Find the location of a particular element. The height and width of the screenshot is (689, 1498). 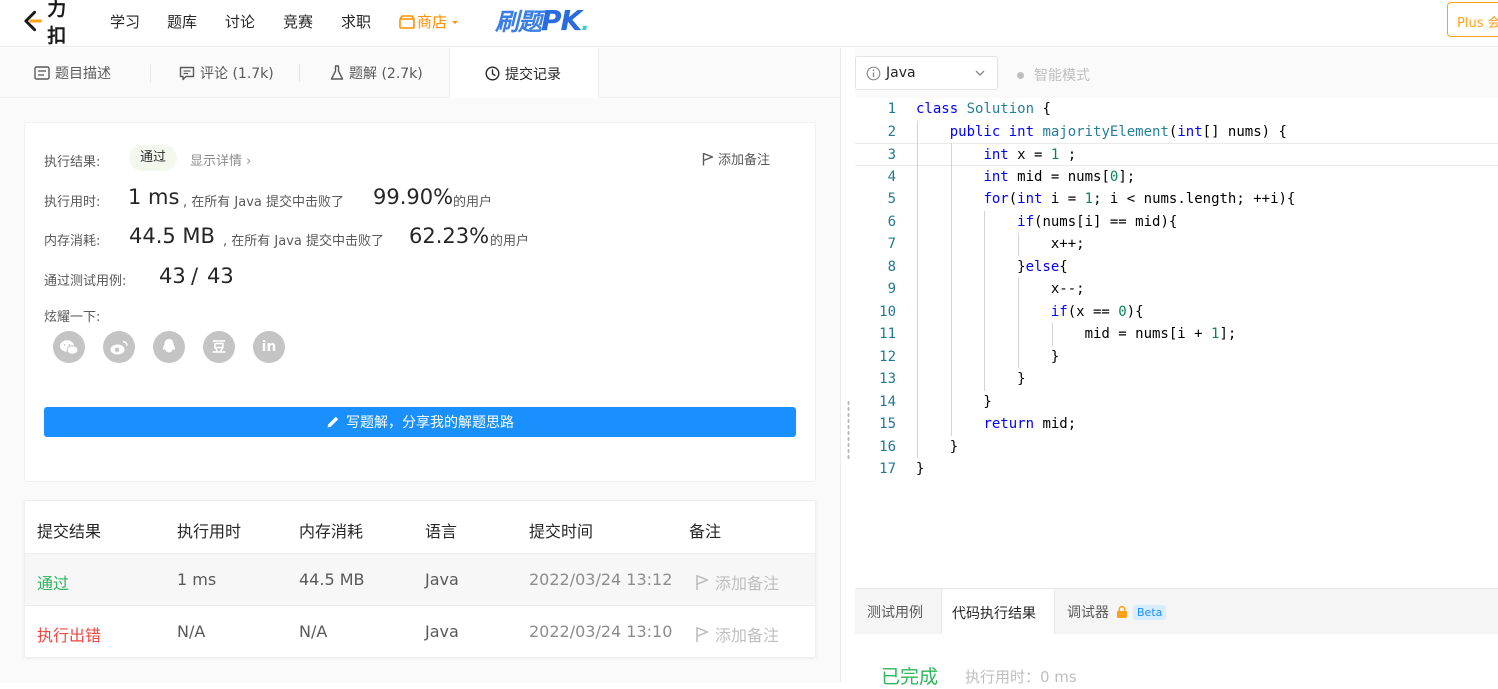

row-memory: 44.5 MB is located at coordinates (332, 579).